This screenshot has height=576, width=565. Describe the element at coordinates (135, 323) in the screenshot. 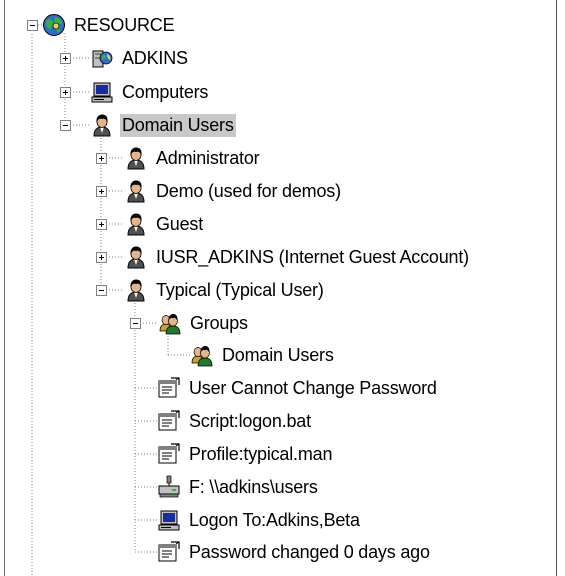

I see `collapse-toggle-groups` at that location.